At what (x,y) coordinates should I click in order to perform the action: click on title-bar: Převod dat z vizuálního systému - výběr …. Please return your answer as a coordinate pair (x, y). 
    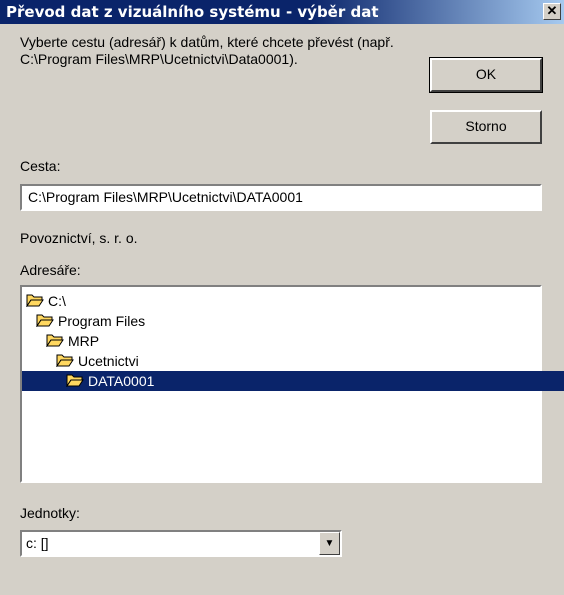
    Looking at the image, I should click on (282, 12).